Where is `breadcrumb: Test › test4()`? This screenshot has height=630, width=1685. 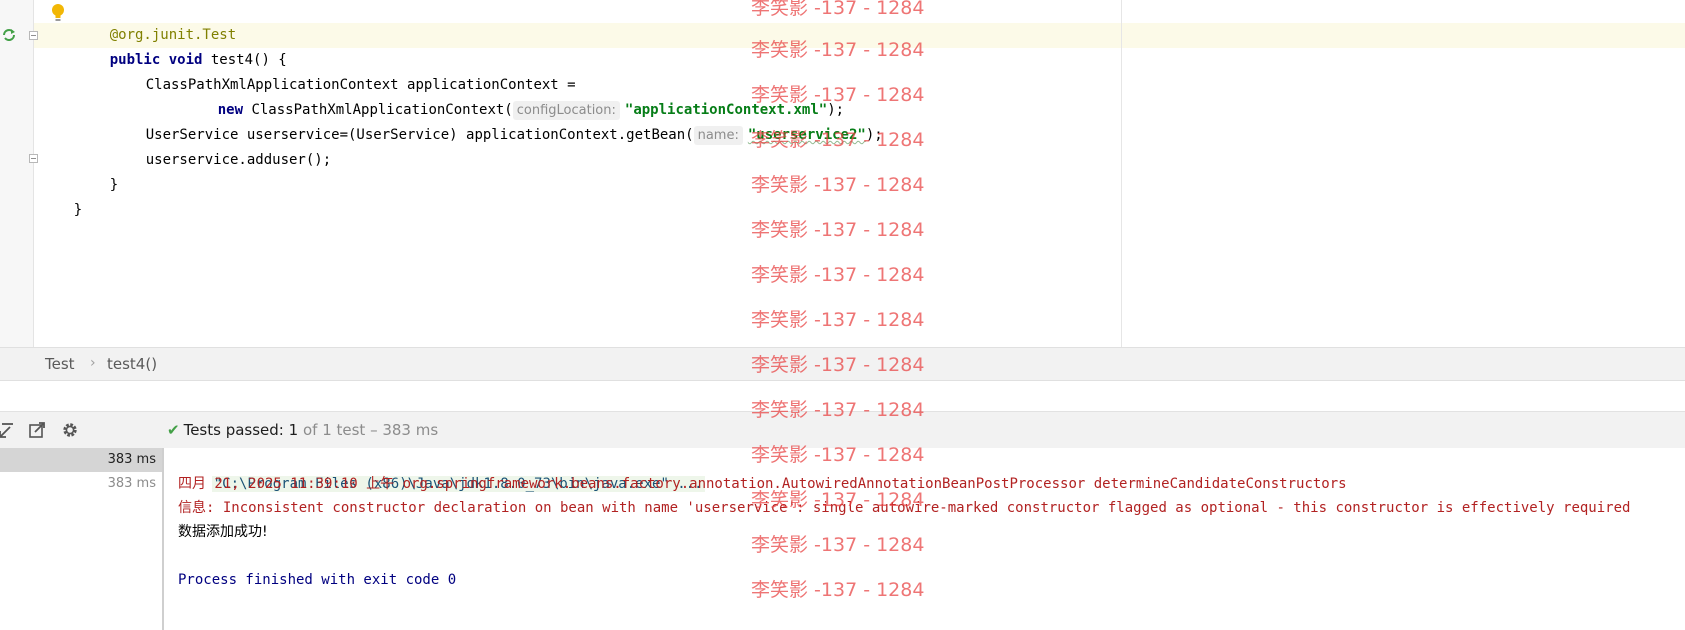
breadcrumb: Test › test4() is located at coordinates (842, 364).